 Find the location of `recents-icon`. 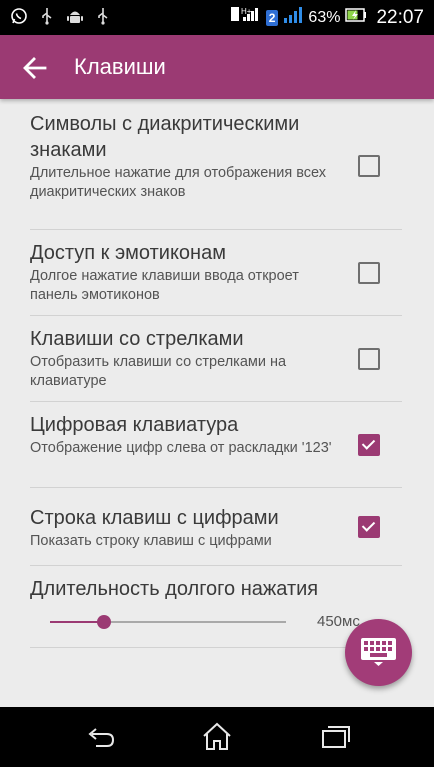

recents-icon is located at coordinates (336, 737).